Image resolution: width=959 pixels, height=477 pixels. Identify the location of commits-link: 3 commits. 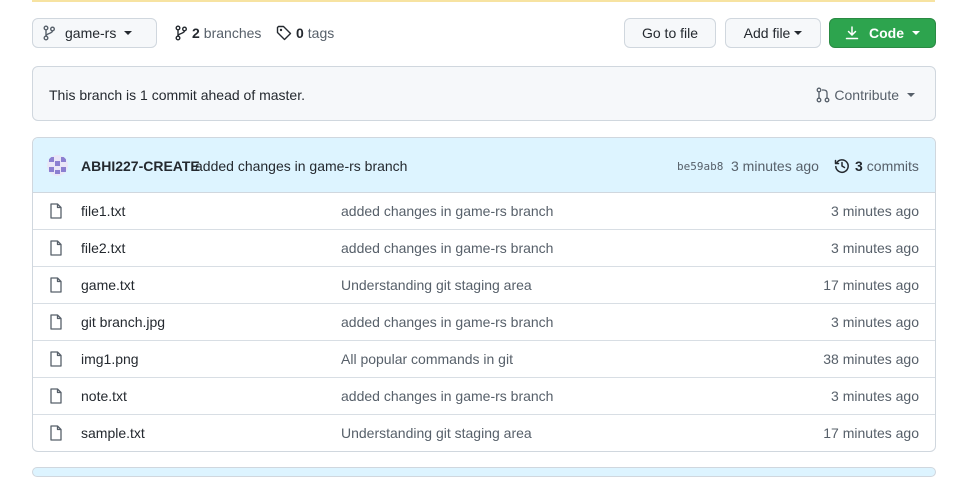
(876, 166).